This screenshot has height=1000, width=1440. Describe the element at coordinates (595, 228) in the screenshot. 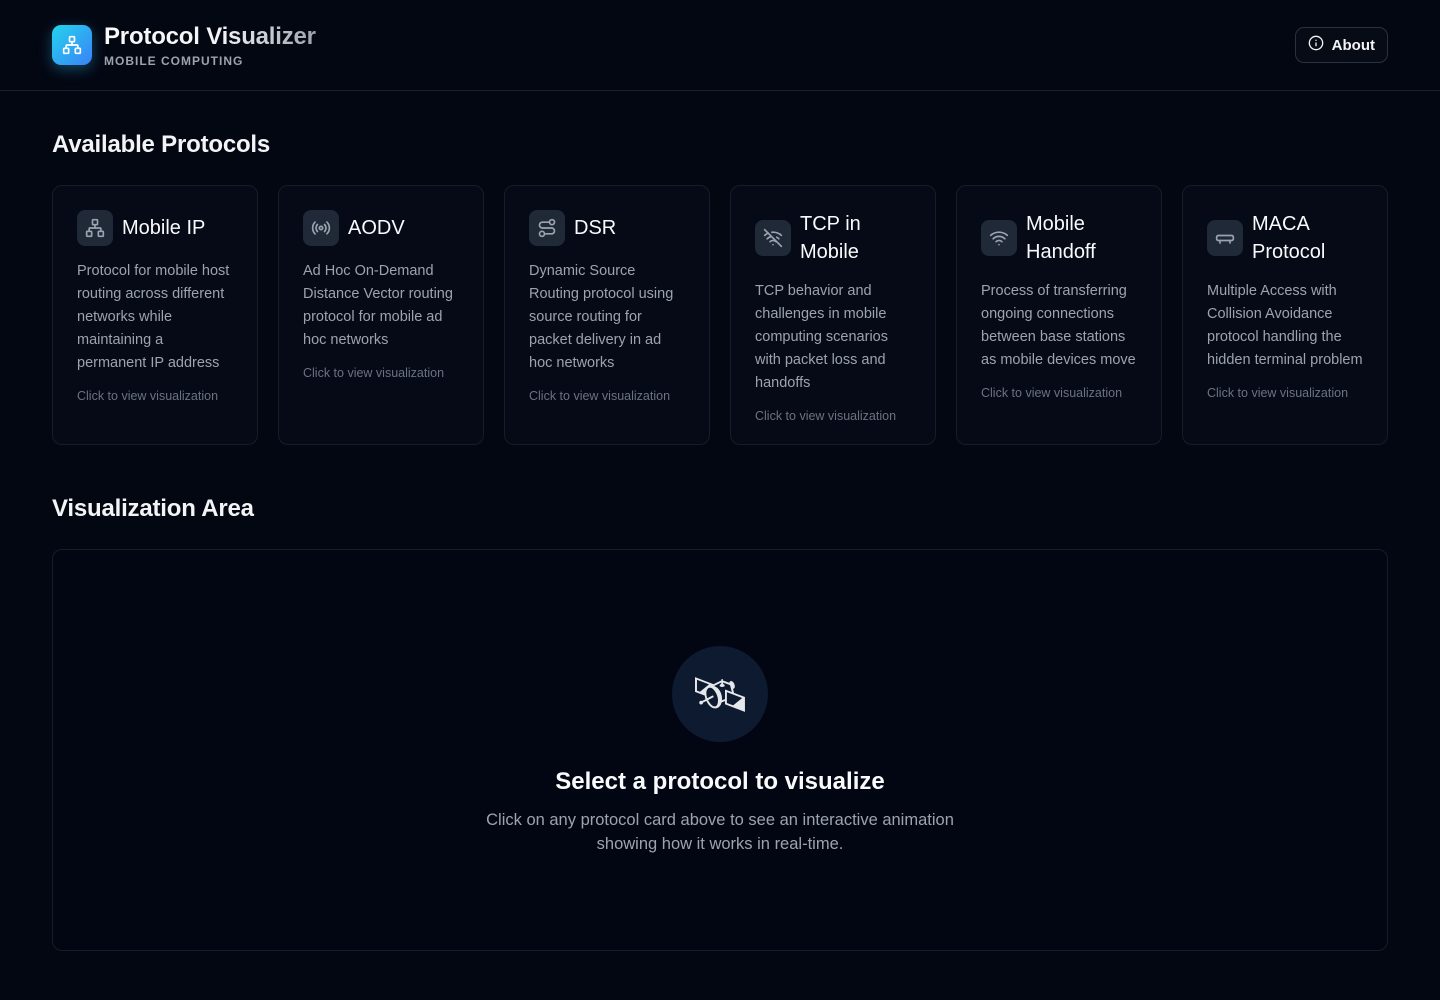

I see `card-title: DSR` at that location.